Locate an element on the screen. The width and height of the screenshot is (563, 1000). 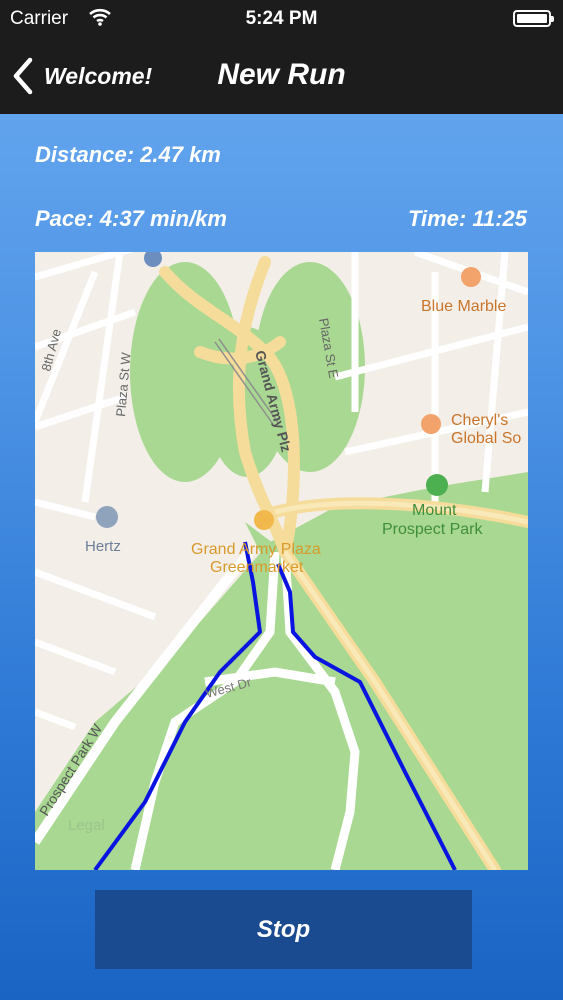
map-label-cheryls-1: Cheryl's is located at coordinates (479, 420).